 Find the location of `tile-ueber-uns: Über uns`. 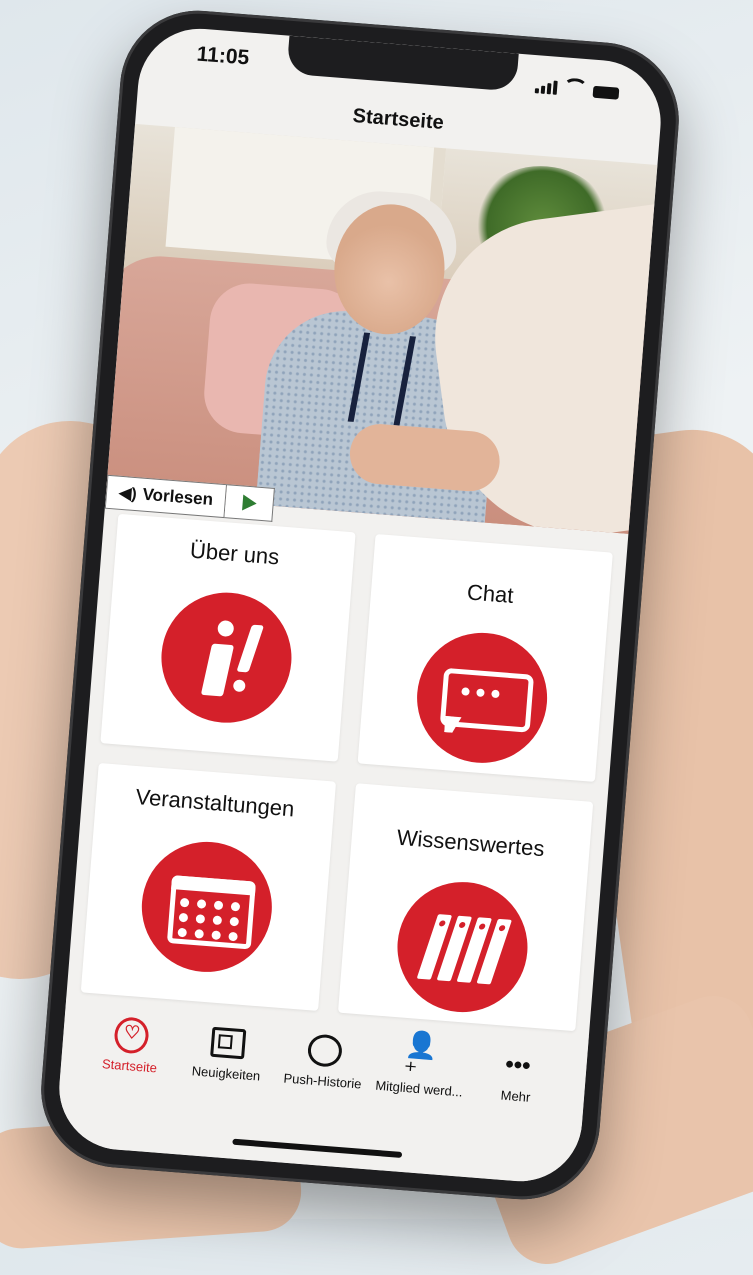

tile-ueber-uns: Über uns is located at coordinates (228, 637).